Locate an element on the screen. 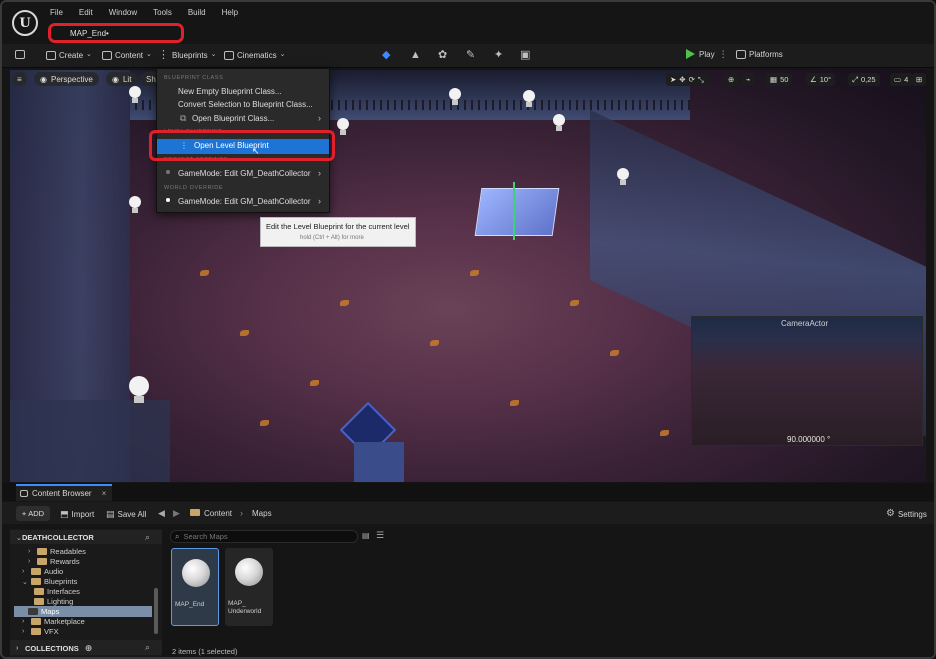  surface-snap-icon: ⌁ is located at coordinates (748, 79).